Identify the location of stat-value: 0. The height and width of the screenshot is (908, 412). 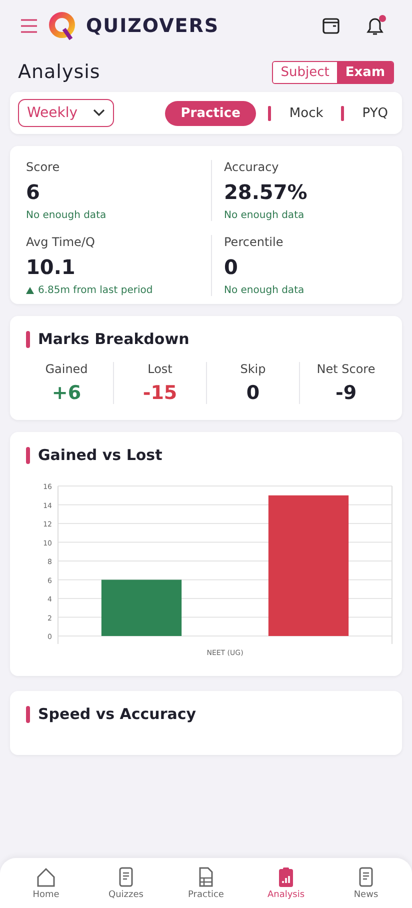
(231, 267).